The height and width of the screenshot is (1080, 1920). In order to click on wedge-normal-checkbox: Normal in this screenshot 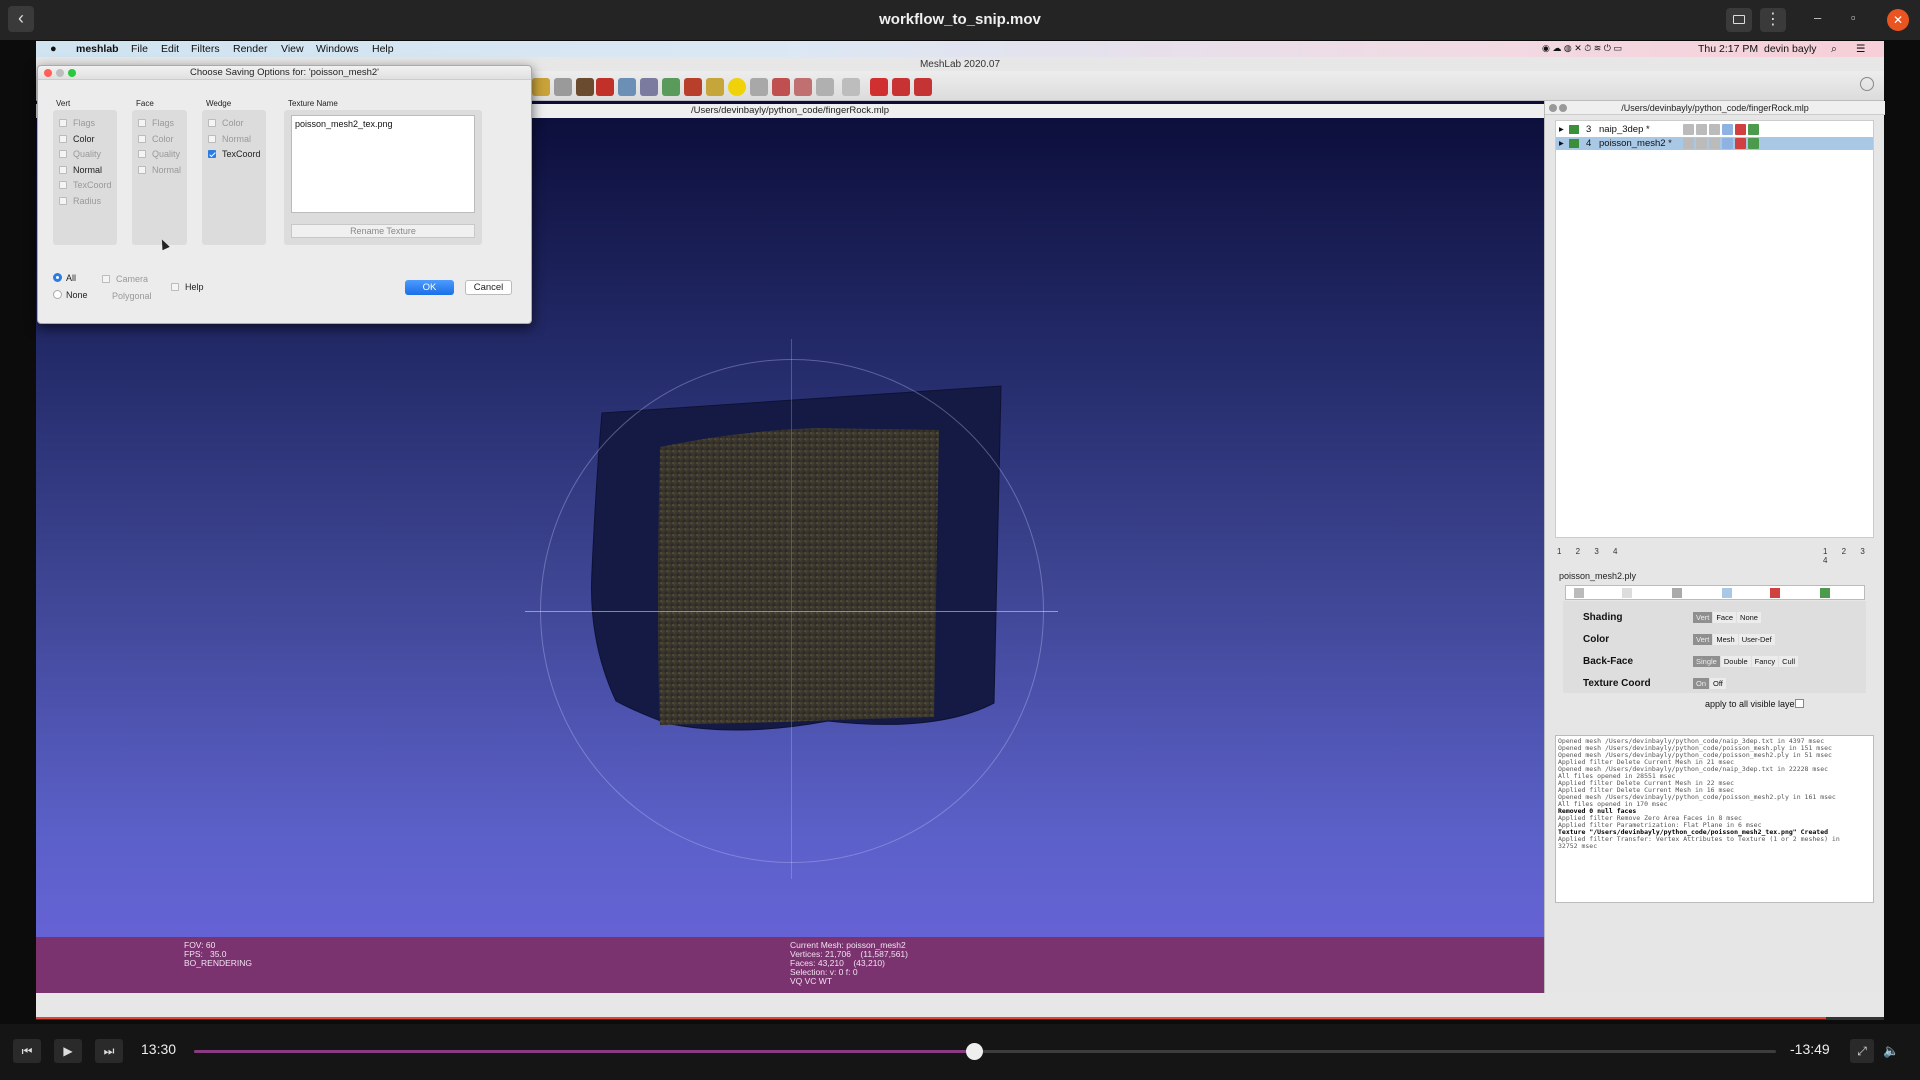, I will do `click(229, 139)`.